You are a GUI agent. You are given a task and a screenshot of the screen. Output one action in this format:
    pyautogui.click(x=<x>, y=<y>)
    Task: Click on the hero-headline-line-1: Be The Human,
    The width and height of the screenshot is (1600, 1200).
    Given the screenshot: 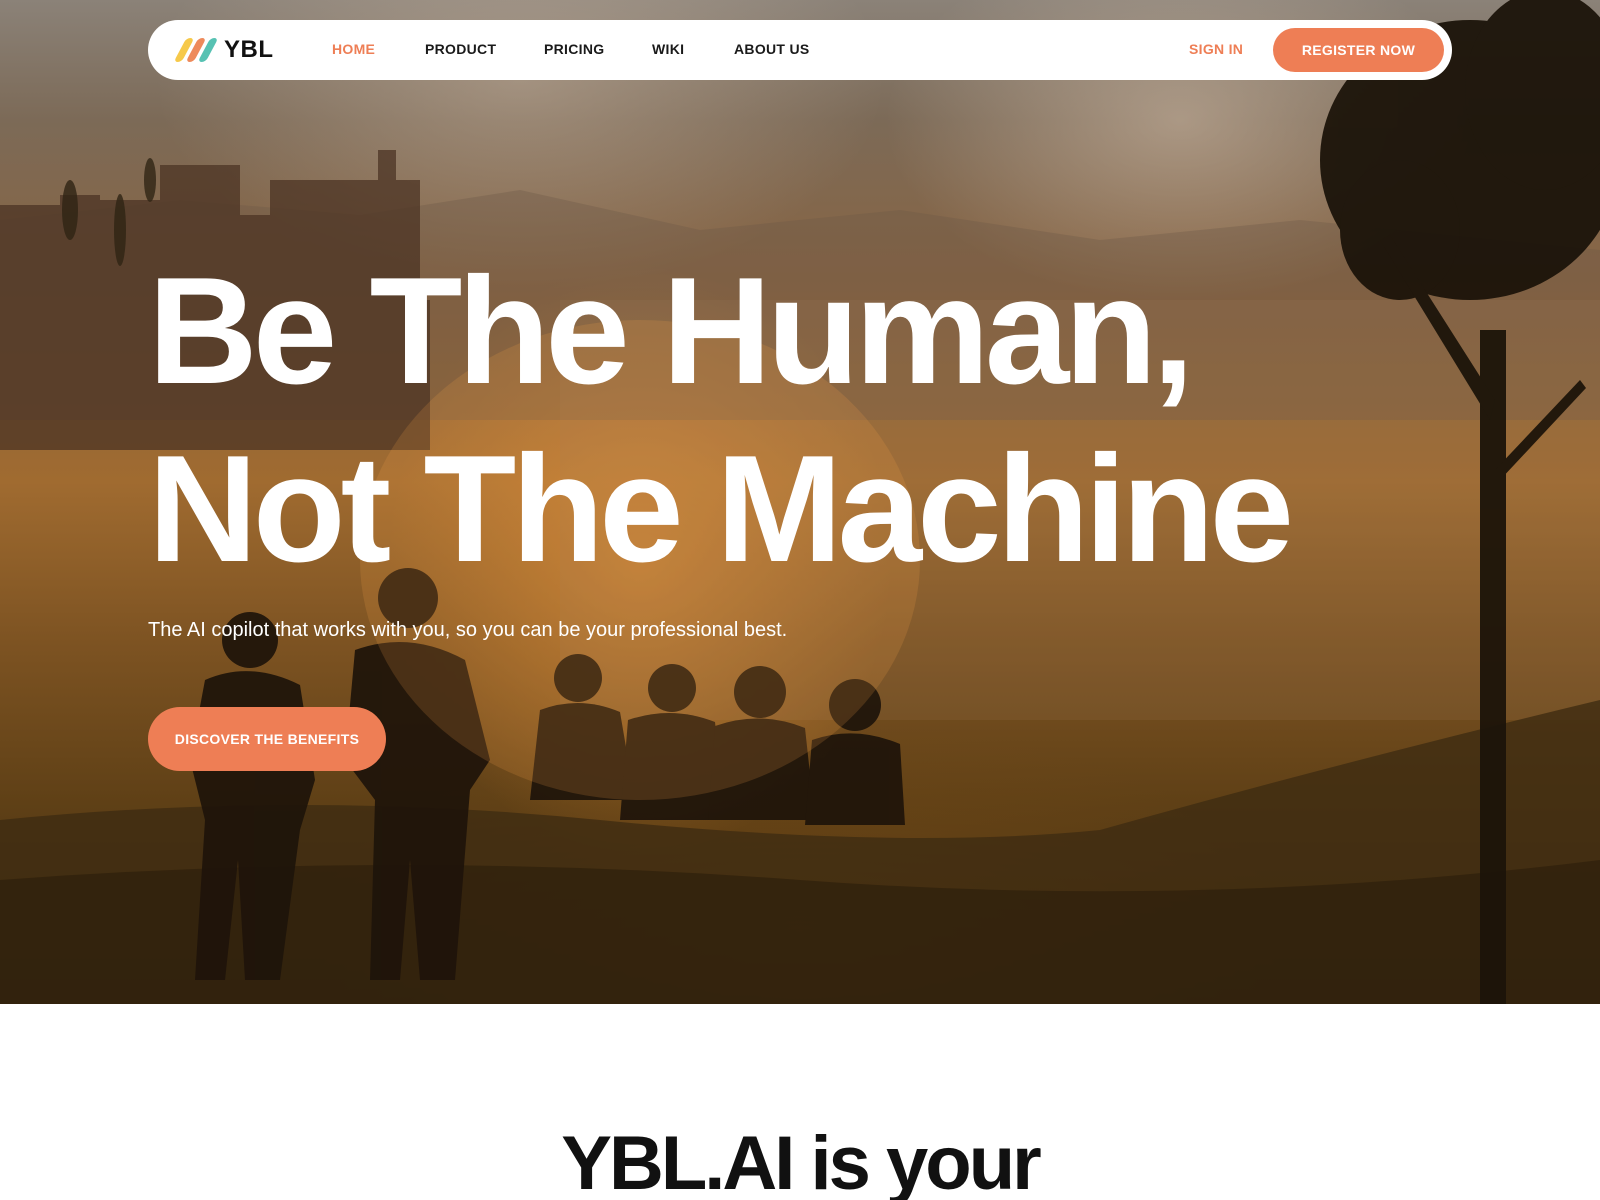 What is the action you would take?
    pyautogui.click(x=671, y=331)
    